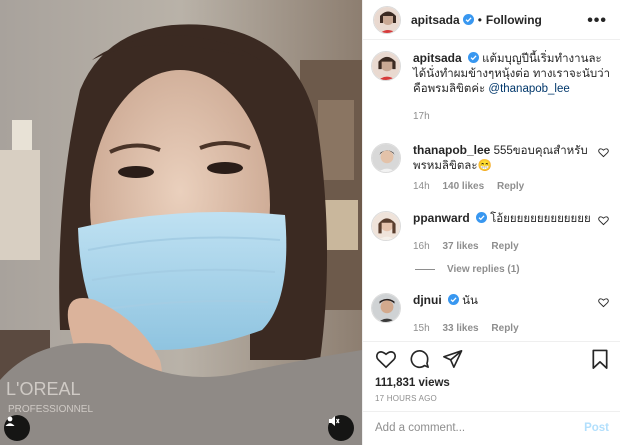 The width and height of the screenshot is (620, 445). Describe the element at coordinates (452, 359) in the screenshot. I see `share-direct-icon` at that location.